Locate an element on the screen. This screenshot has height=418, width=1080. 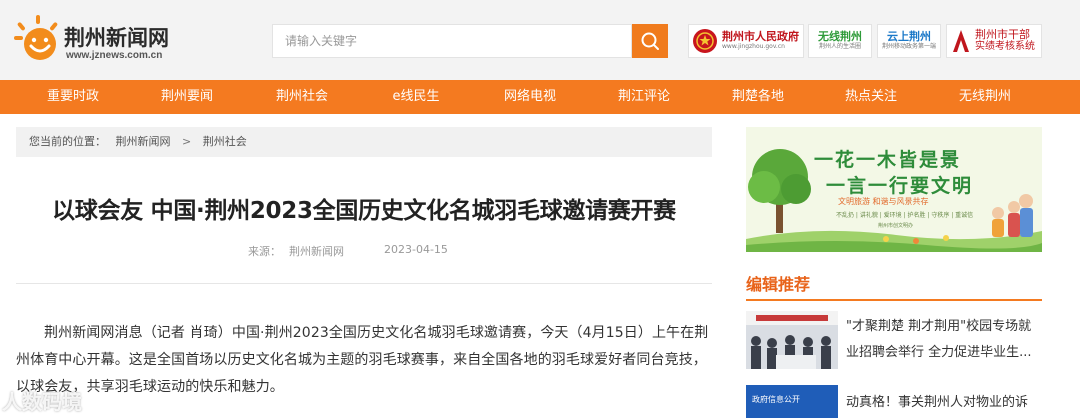
banner-line-2: 一言一行要文明 is located at coordinates (900, 186).